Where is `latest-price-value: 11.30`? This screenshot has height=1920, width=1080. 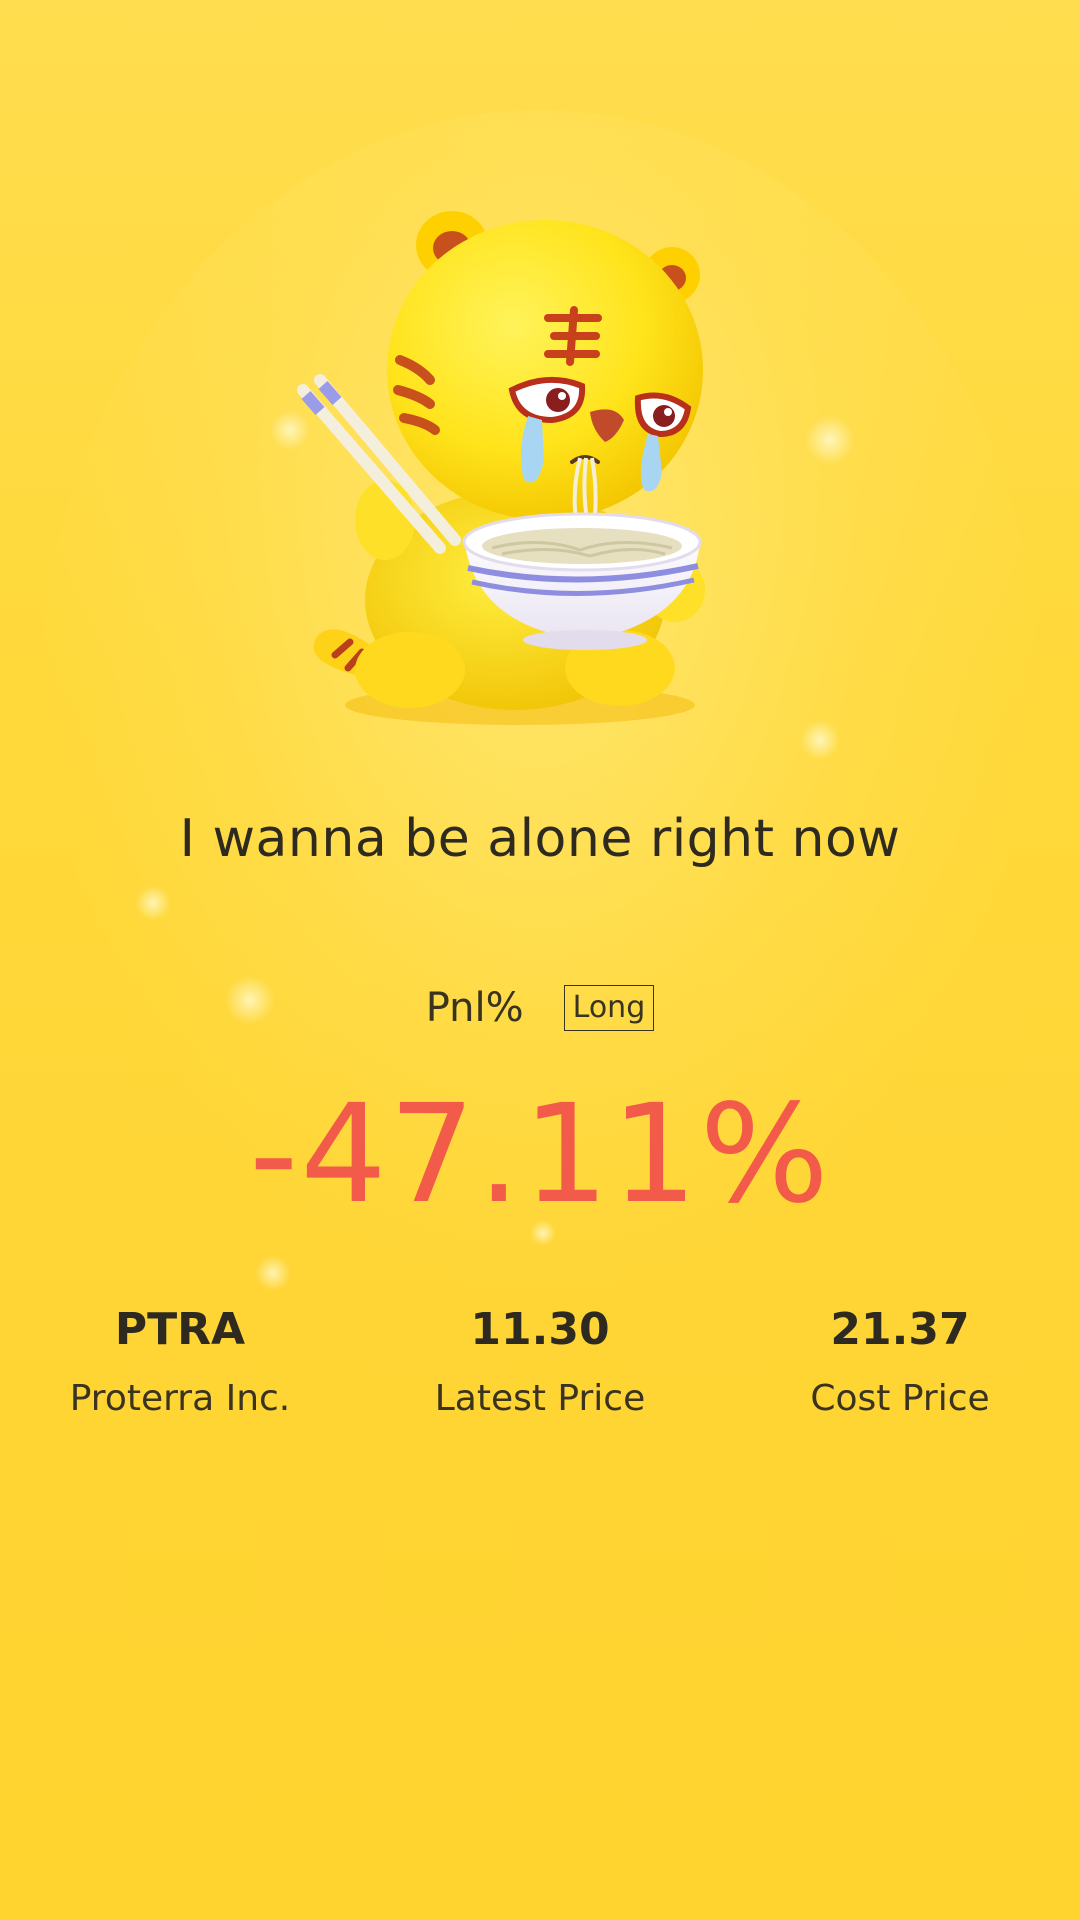 latest-price-value: 11.30 is located at coordinates (540, 1329).